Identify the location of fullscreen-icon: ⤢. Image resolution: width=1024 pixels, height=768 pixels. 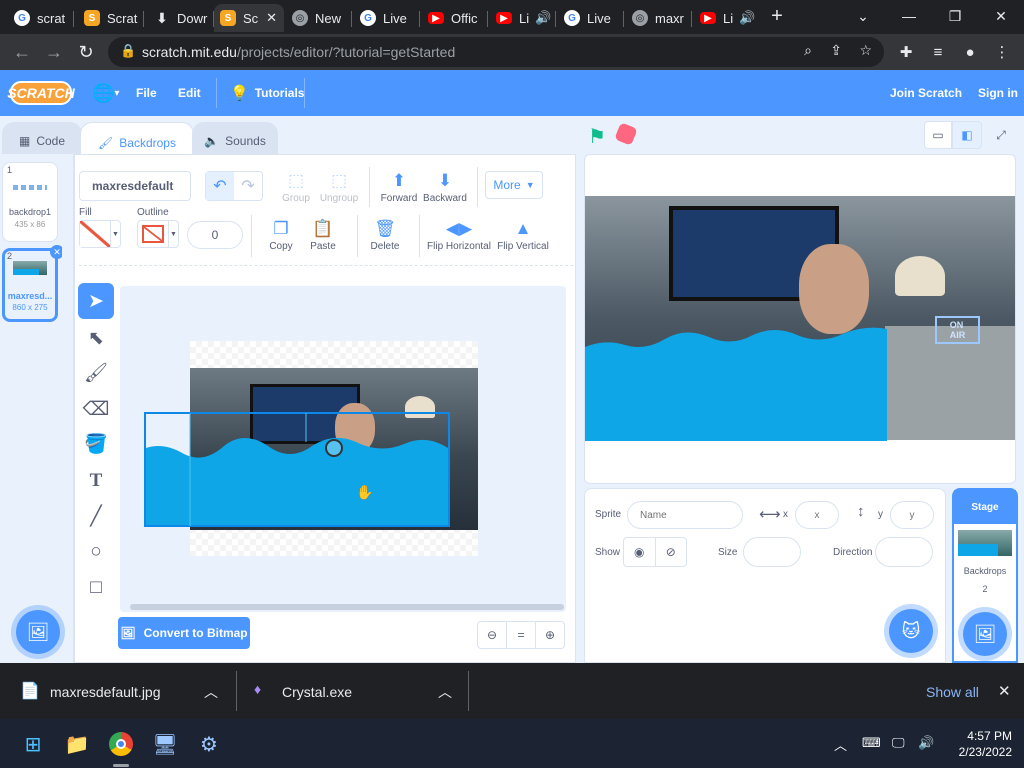
(1001, 135).